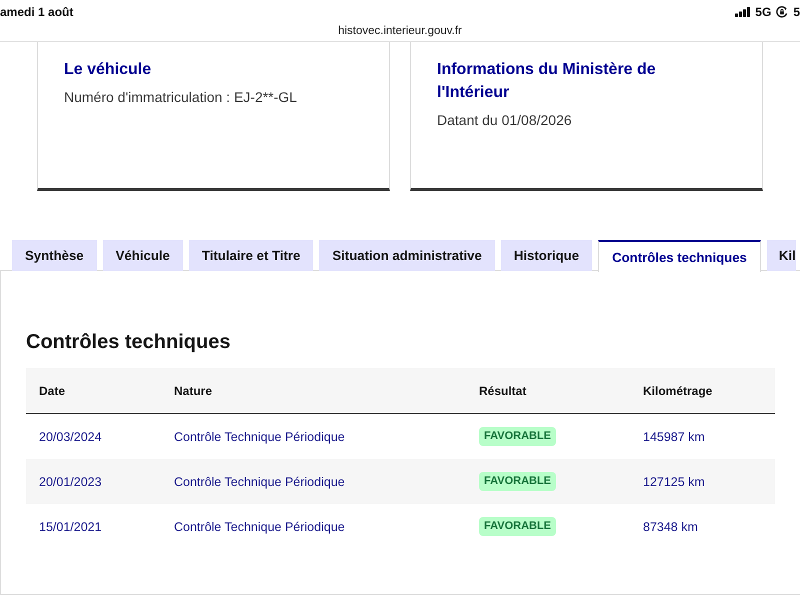  What do you see at coordinates (70, 436) in the screenshot?
I see `inspection-date: 20/03/2024` at bounding box center [70, 436].